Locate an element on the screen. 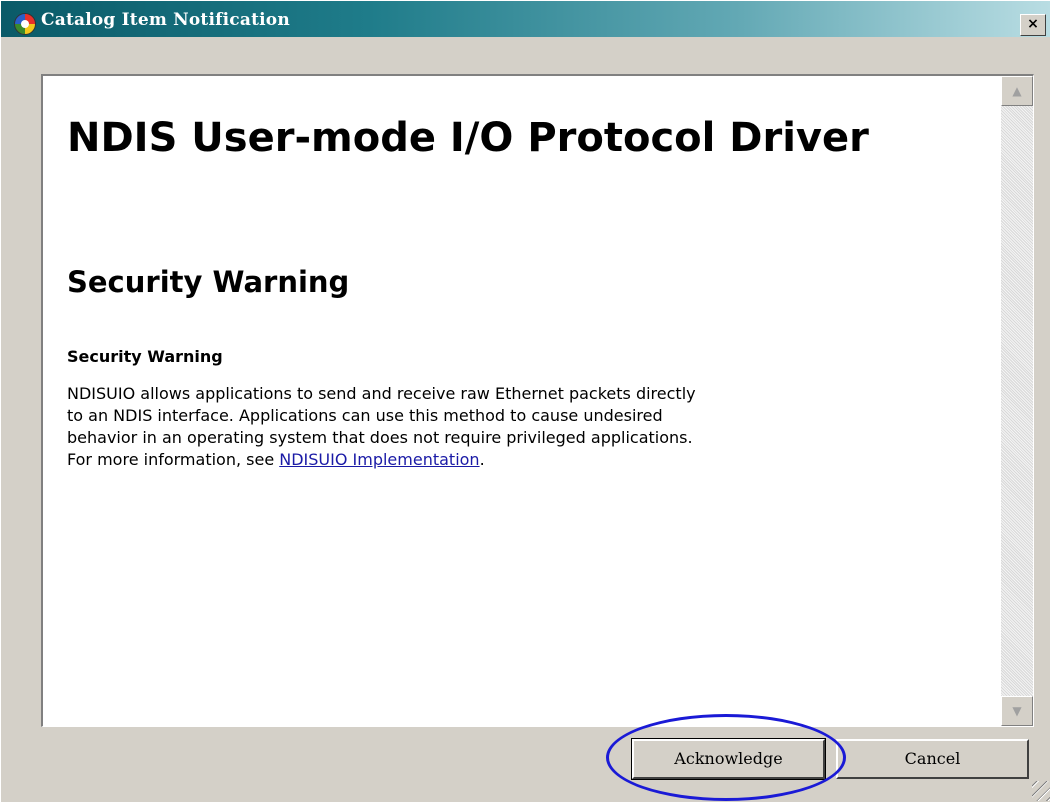 This screenshot has height=803, width=1051. more-info-suffix: . is located at coordinates (482, 459).